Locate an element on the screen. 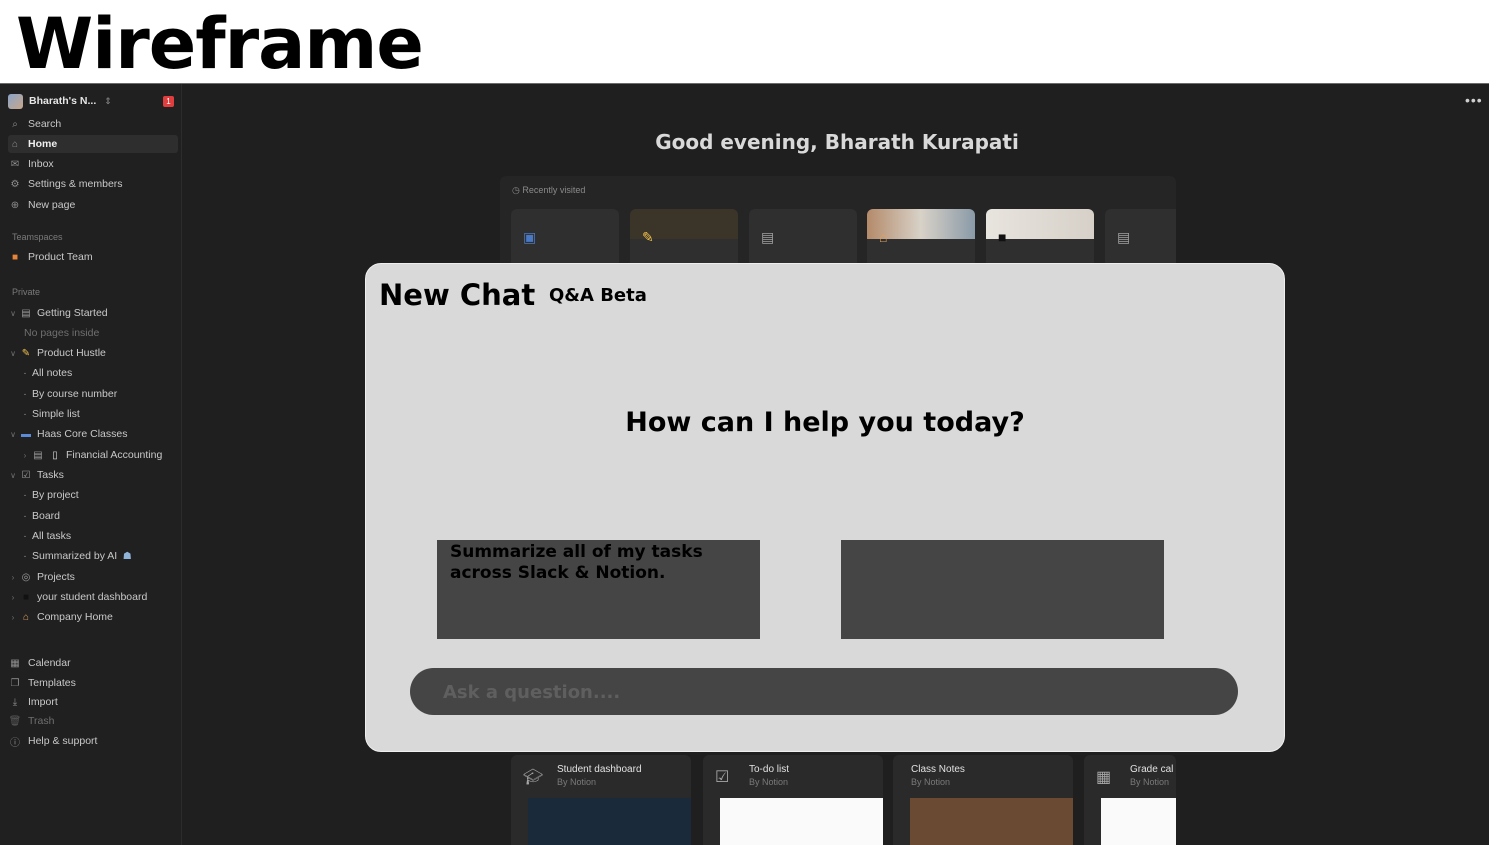 The image size is (1500, 845). sidebar-item-settings: ⚙ Settings & members is located at coordinates (93, 184).